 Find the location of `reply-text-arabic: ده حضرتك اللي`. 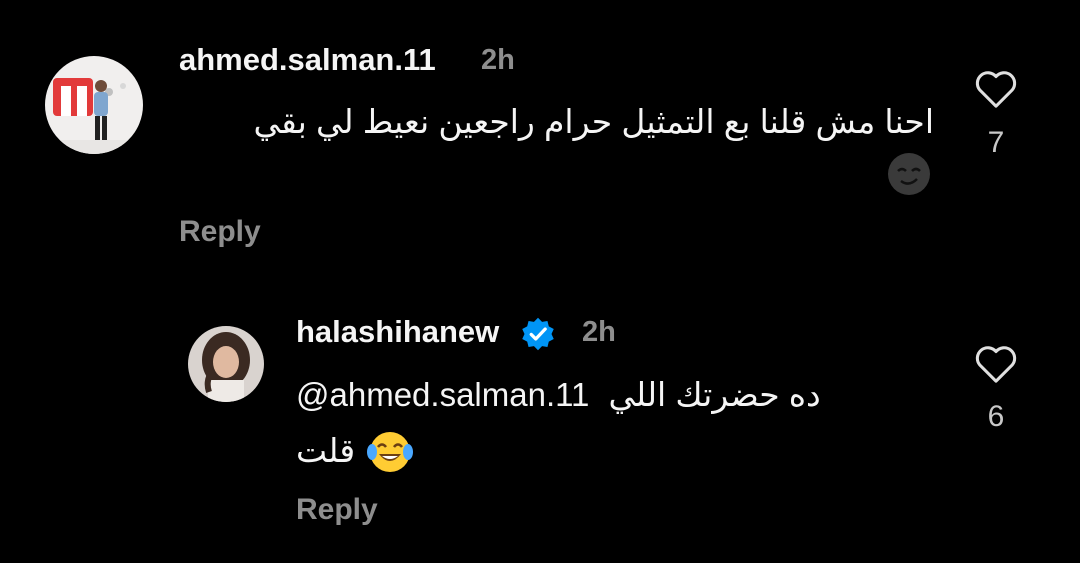

reply-text-arabic: ده حضرتك اللي is located at coordinates (714, 394).